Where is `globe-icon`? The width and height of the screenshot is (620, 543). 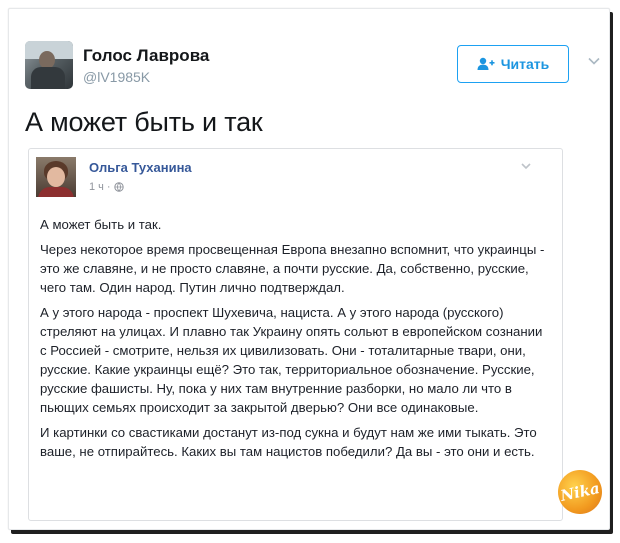
globe-icon is located at coordinates (118, 187).